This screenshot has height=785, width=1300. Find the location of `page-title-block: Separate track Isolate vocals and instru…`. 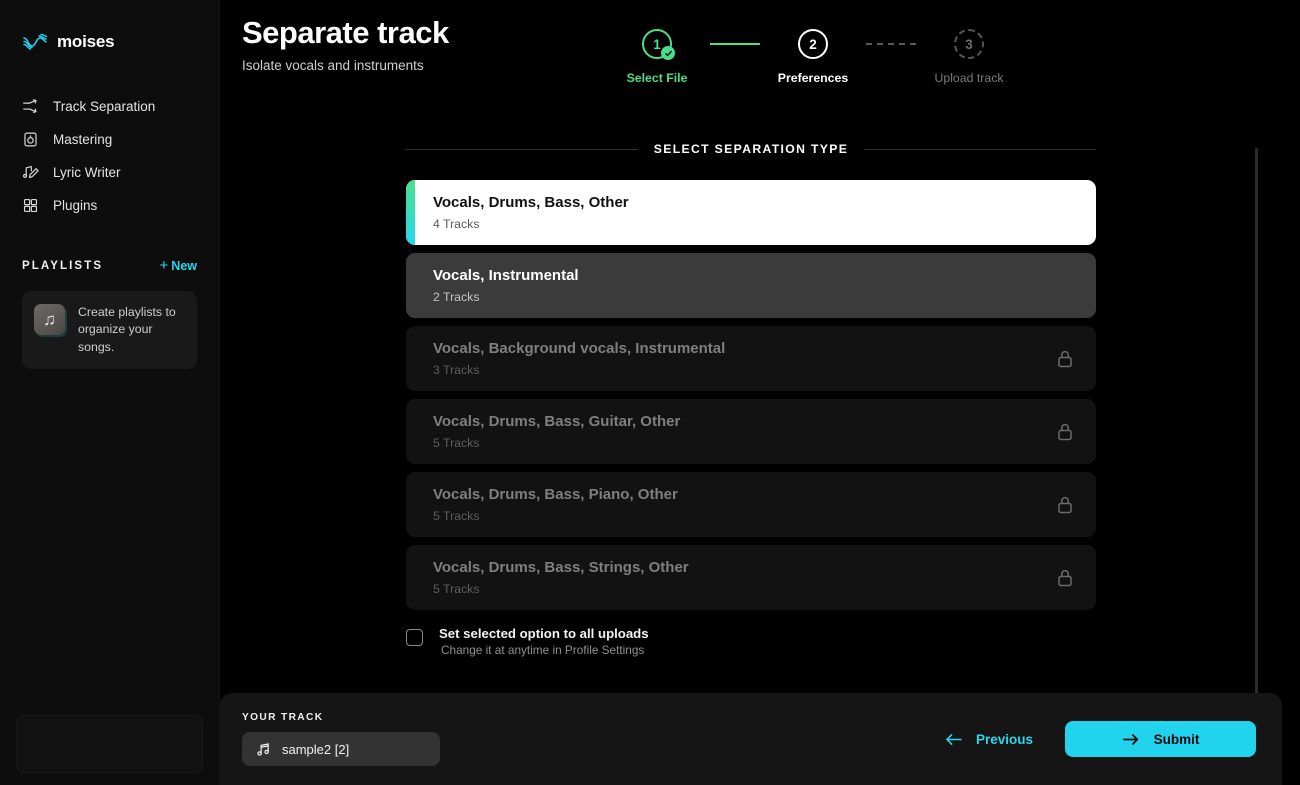

page-title-block: Separate track Isolate vocals and instru… is located at coordinates (412, 43).